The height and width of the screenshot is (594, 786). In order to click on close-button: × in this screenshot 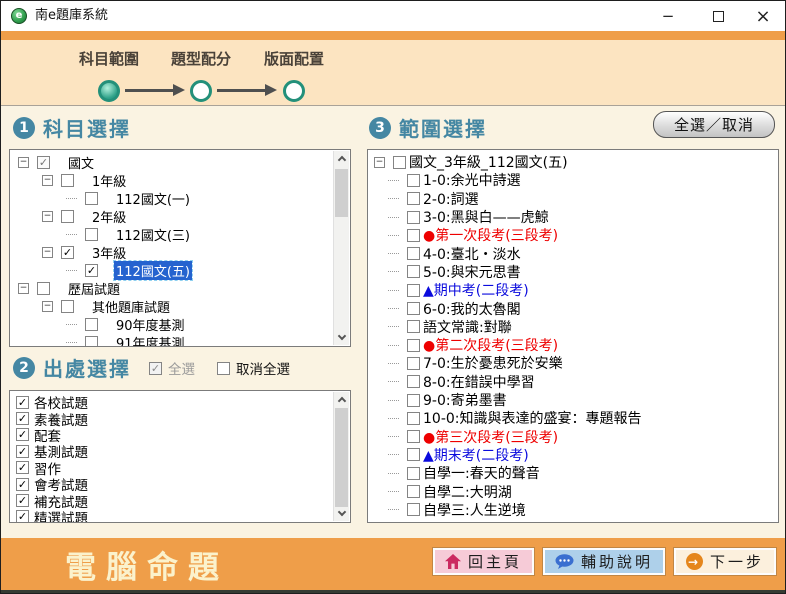, I will do `click(763, 16)`.